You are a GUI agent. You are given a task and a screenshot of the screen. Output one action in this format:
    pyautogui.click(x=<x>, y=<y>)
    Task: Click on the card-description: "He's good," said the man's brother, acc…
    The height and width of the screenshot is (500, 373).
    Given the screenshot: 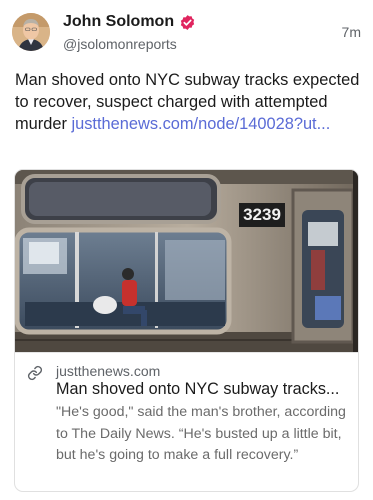 What is the action you would take?
    pyautogui.click(x=201, y=433)
    